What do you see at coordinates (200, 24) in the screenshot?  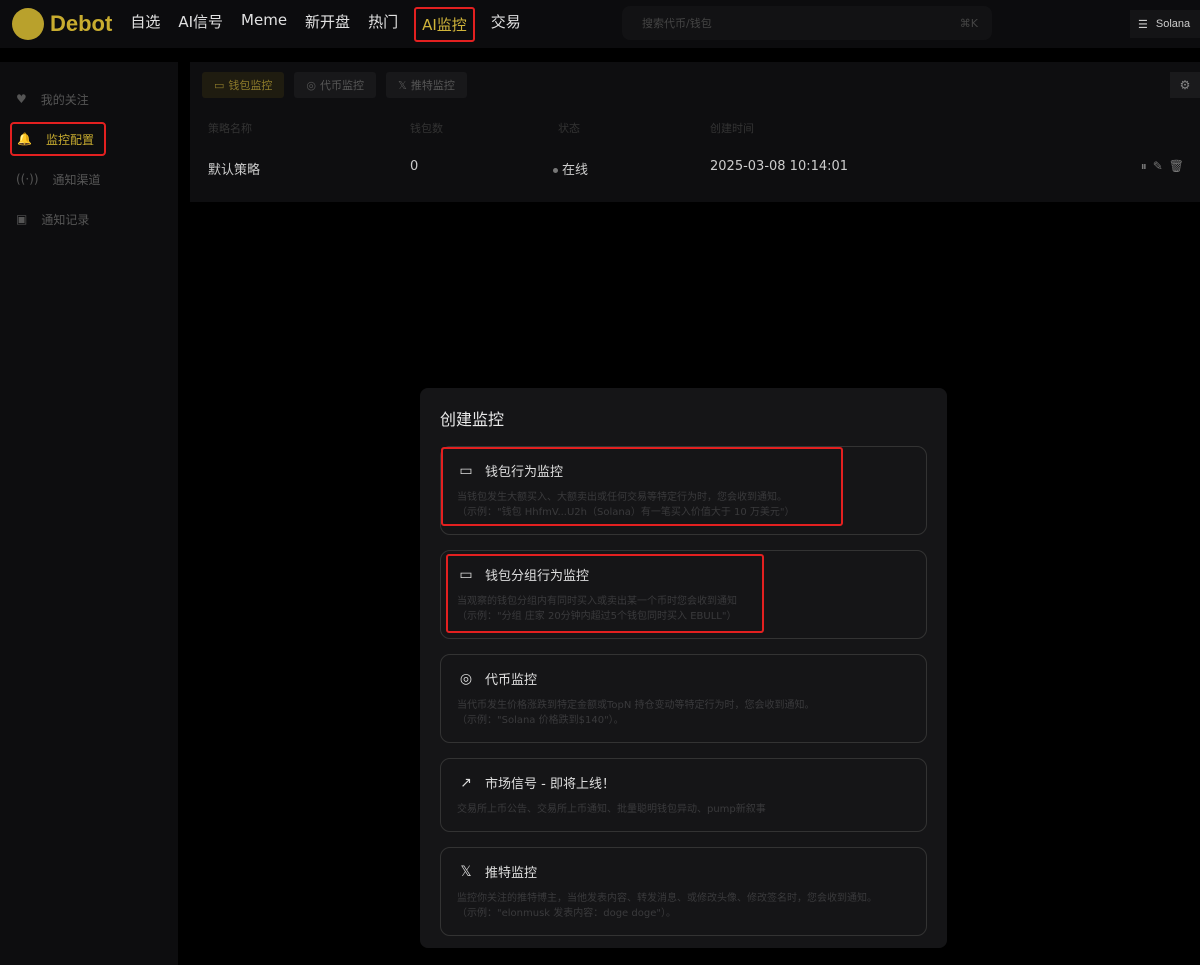 I see `nav-ai-signal: AI信号` at bounding box center [200, 24].